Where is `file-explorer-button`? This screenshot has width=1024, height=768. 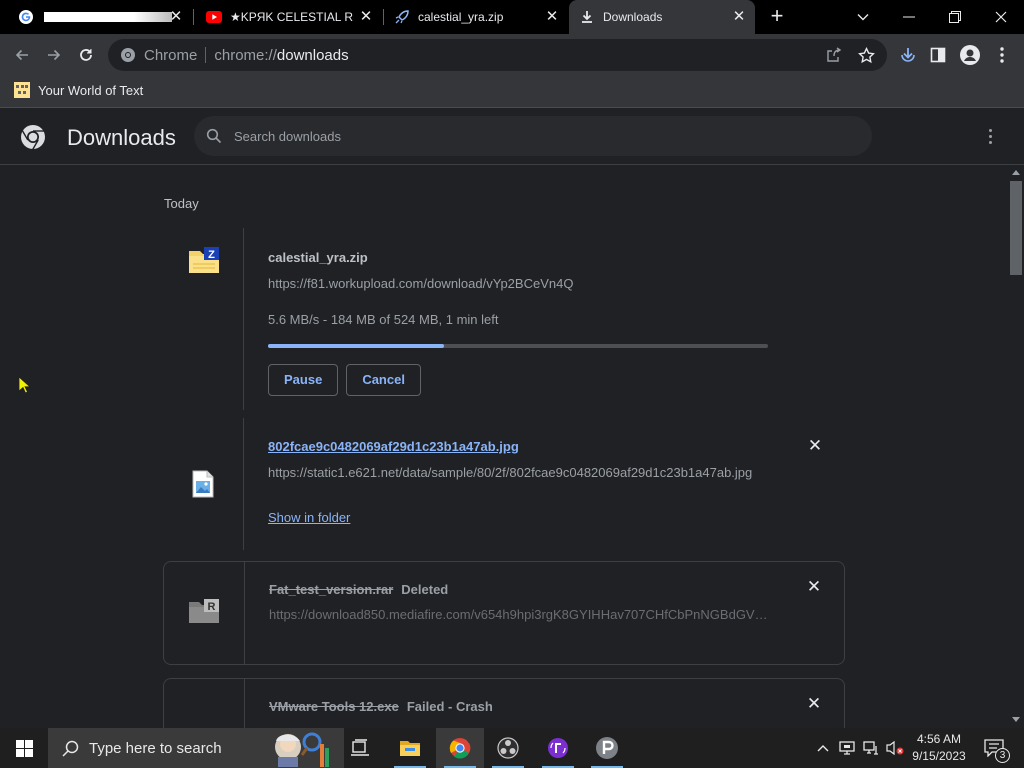
file-explorer-button is located at coordinates (410, 748).